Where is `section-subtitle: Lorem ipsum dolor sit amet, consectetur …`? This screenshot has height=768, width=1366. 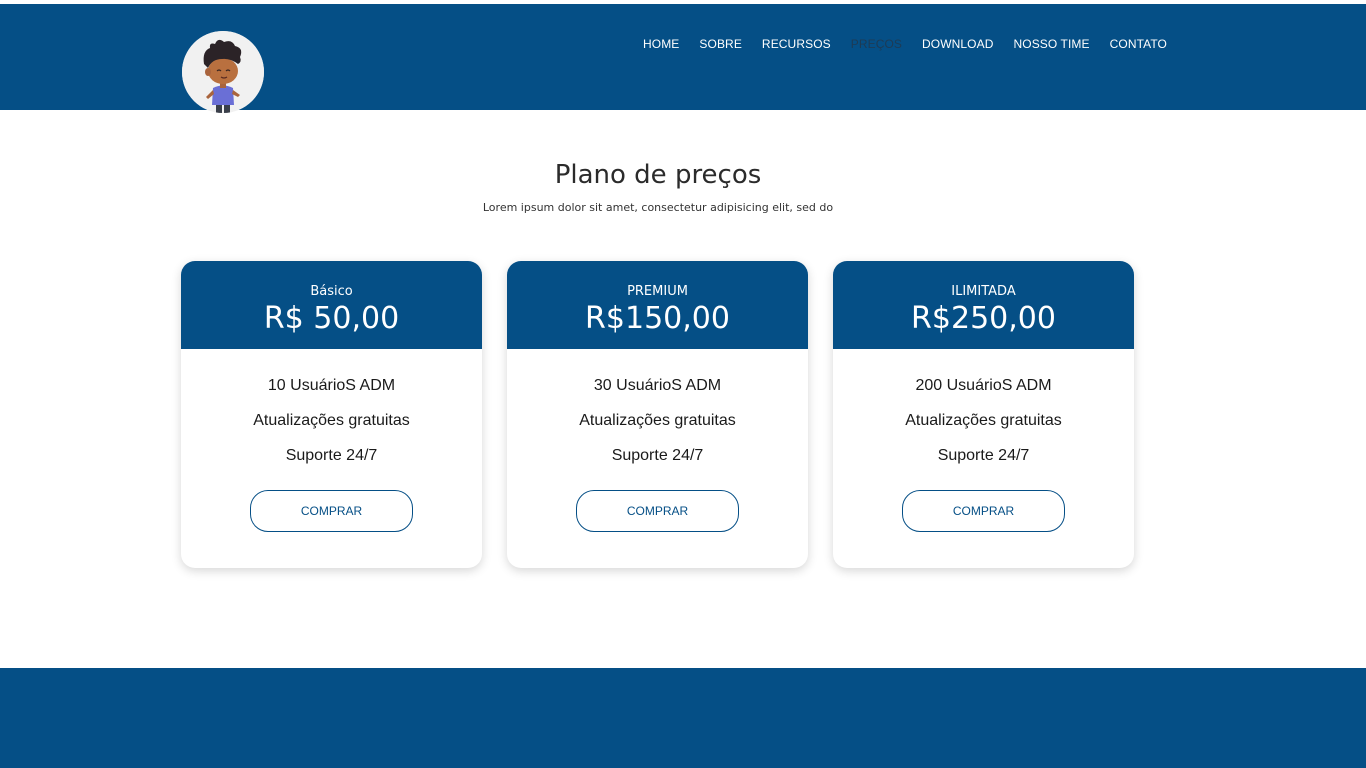 section-subtitle: Lorem ipsum dolor sit amet, consectetur … is located at coordinates (658, 207).